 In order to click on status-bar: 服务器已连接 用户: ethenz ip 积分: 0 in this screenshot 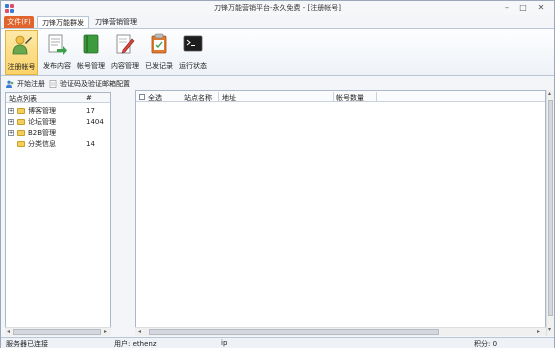, I will do `click(277, 342)`.